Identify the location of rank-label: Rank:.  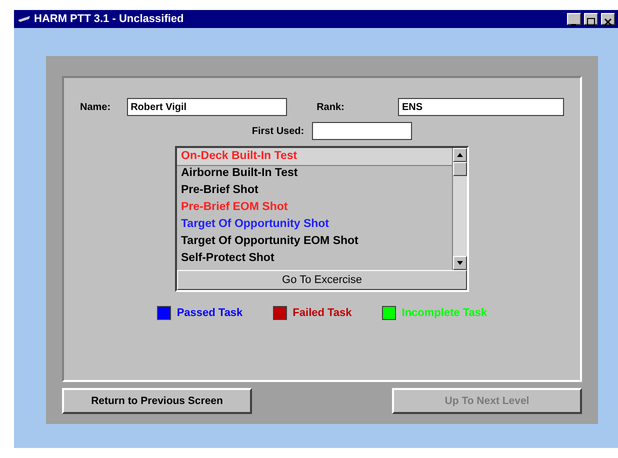
(330, 107).